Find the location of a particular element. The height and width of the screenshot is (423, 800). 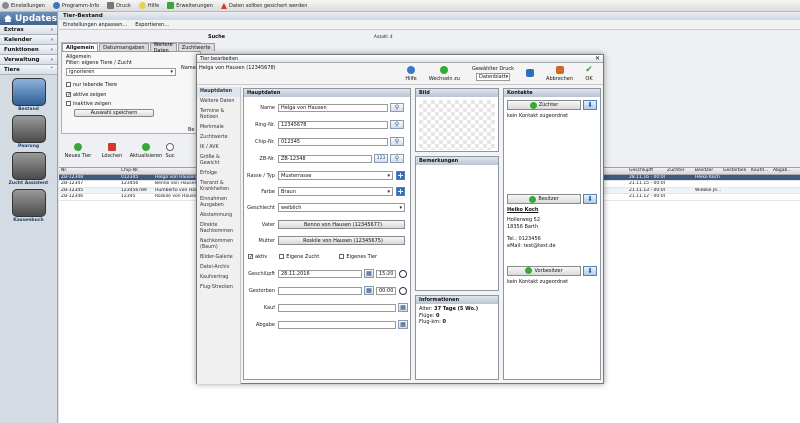

menu-erweiterungen: Erweiterungen is located at coordinates (190, 5).